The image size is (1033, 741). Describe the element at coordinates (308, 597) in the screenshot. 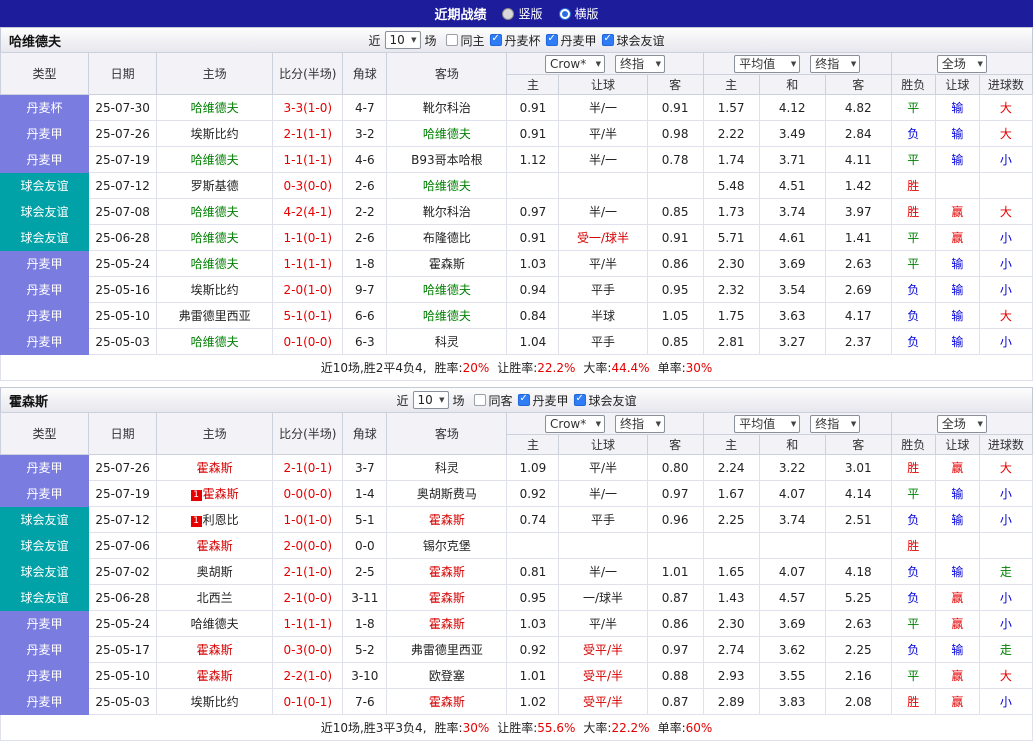

I see `score-cell: 2-1(0-0)` at that location.